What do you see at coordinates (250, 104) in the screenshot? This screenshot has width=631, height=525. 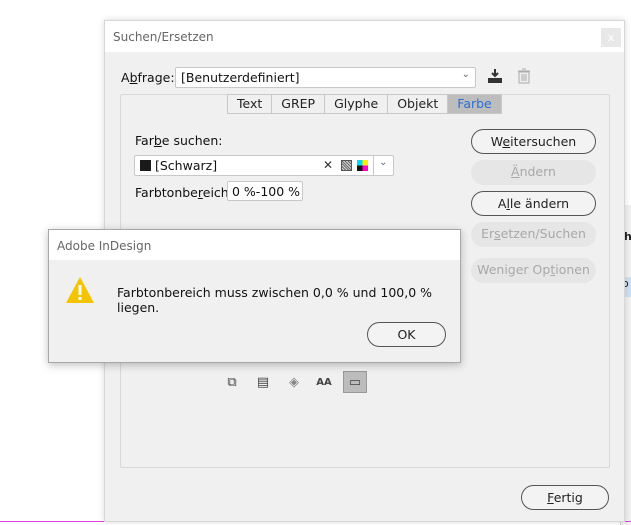 I see `tab-text: Text` at bounding box center [250, 104].